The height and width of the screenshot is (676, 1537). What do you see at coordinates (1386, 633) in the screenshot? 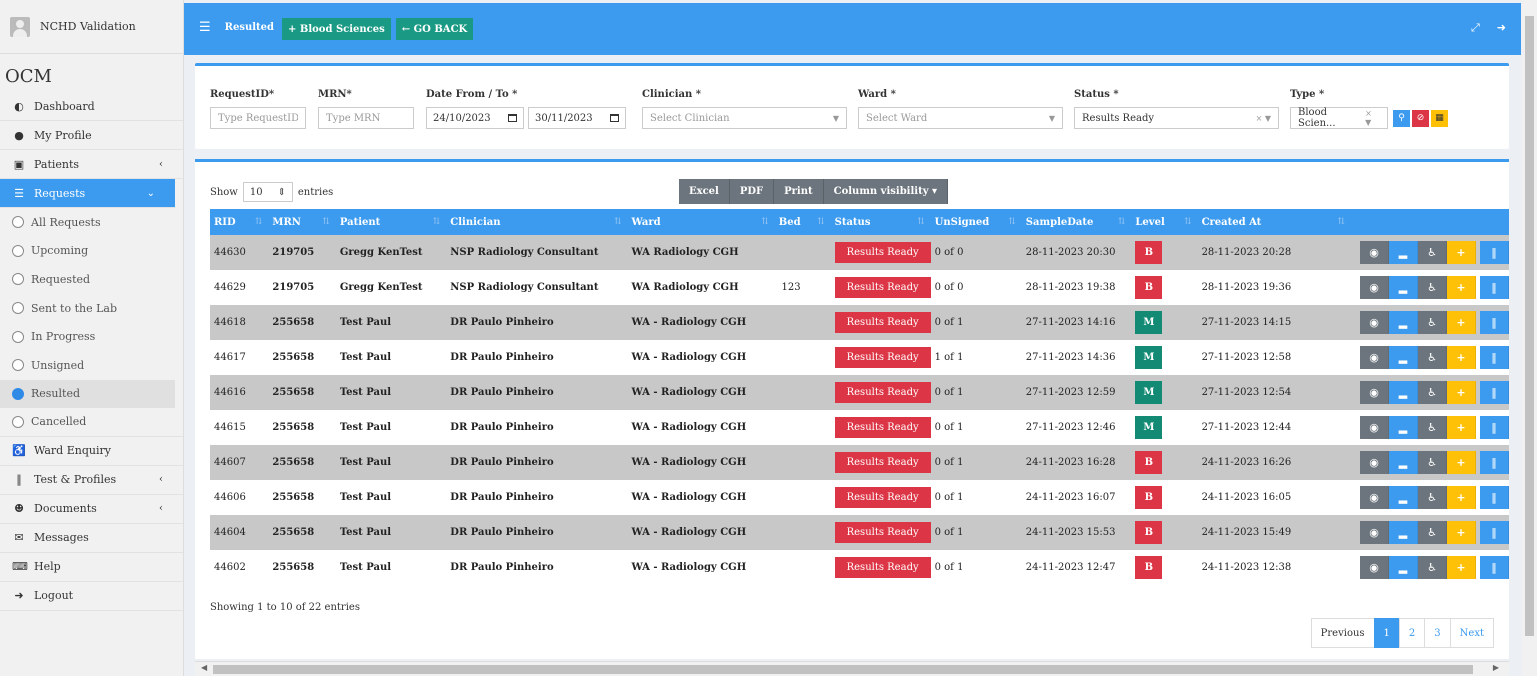
I see `page-button-1: 1` at bounding box center [1386, 633].